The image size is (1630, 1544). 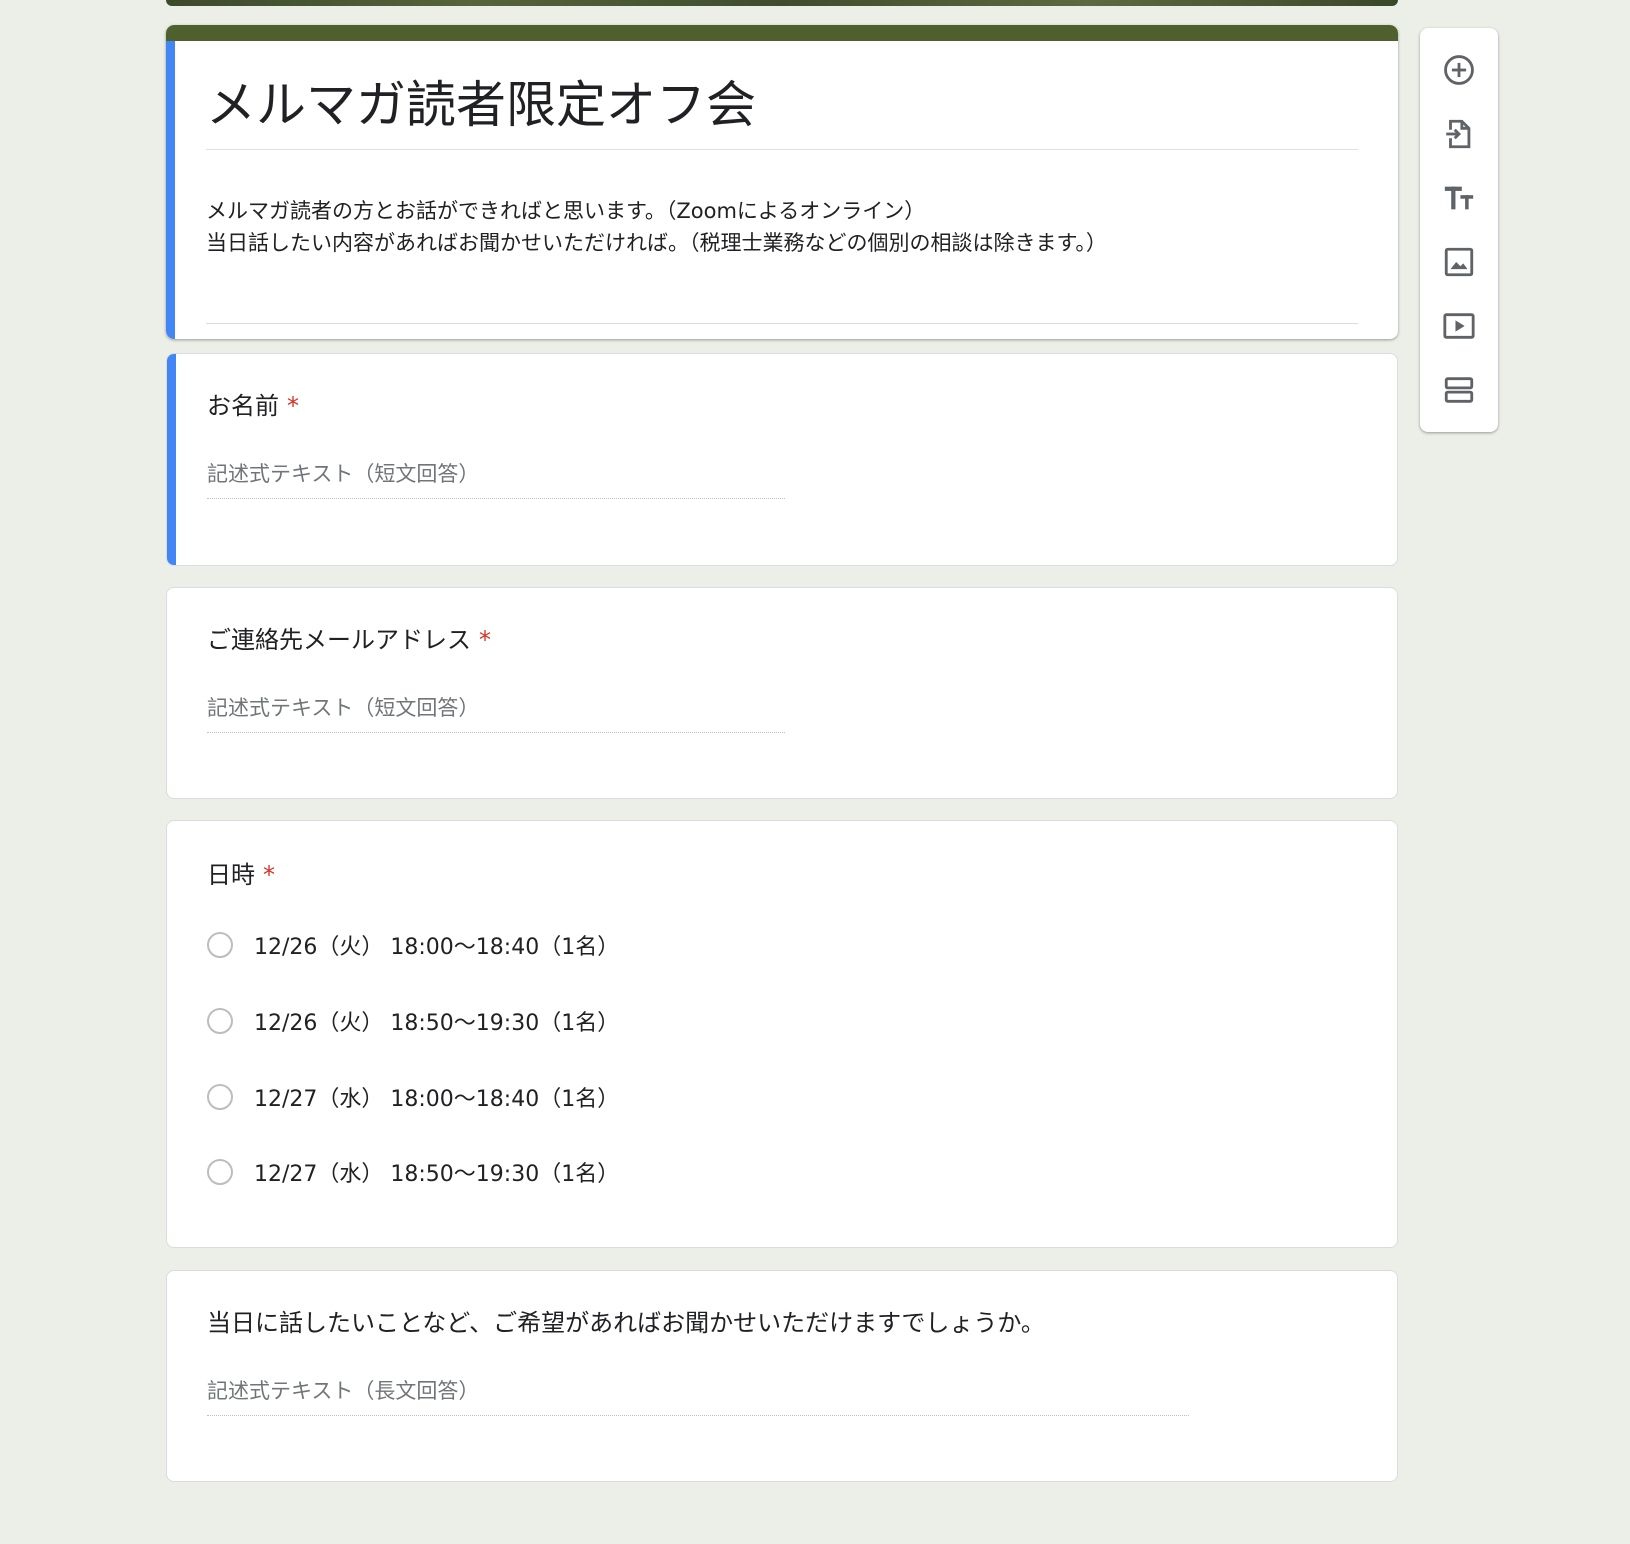 I want to click on long-answer-field: 記述式テキスト（長文回答）, so click(x=698, y=1396).